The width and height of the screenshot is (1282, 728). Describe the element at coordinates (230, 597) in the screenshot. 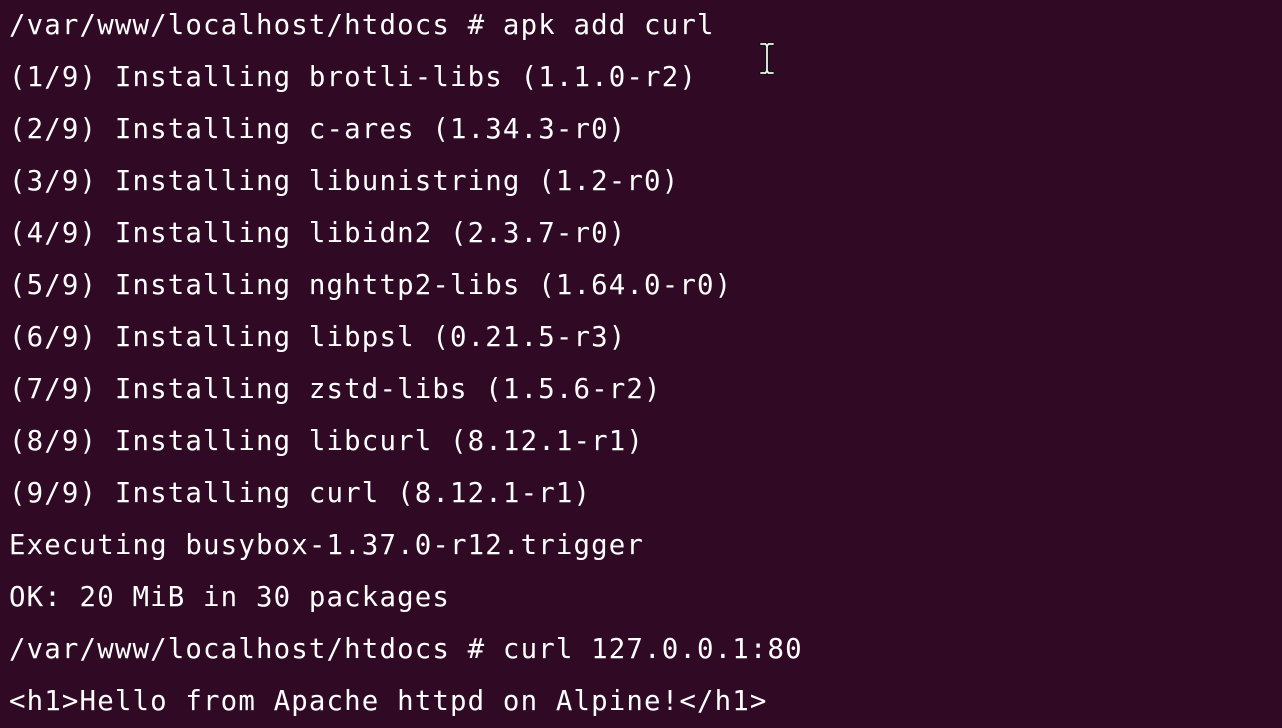

I see `terminal-line-ok-summary: OK: 20 MiB in 30 packages` at that location.